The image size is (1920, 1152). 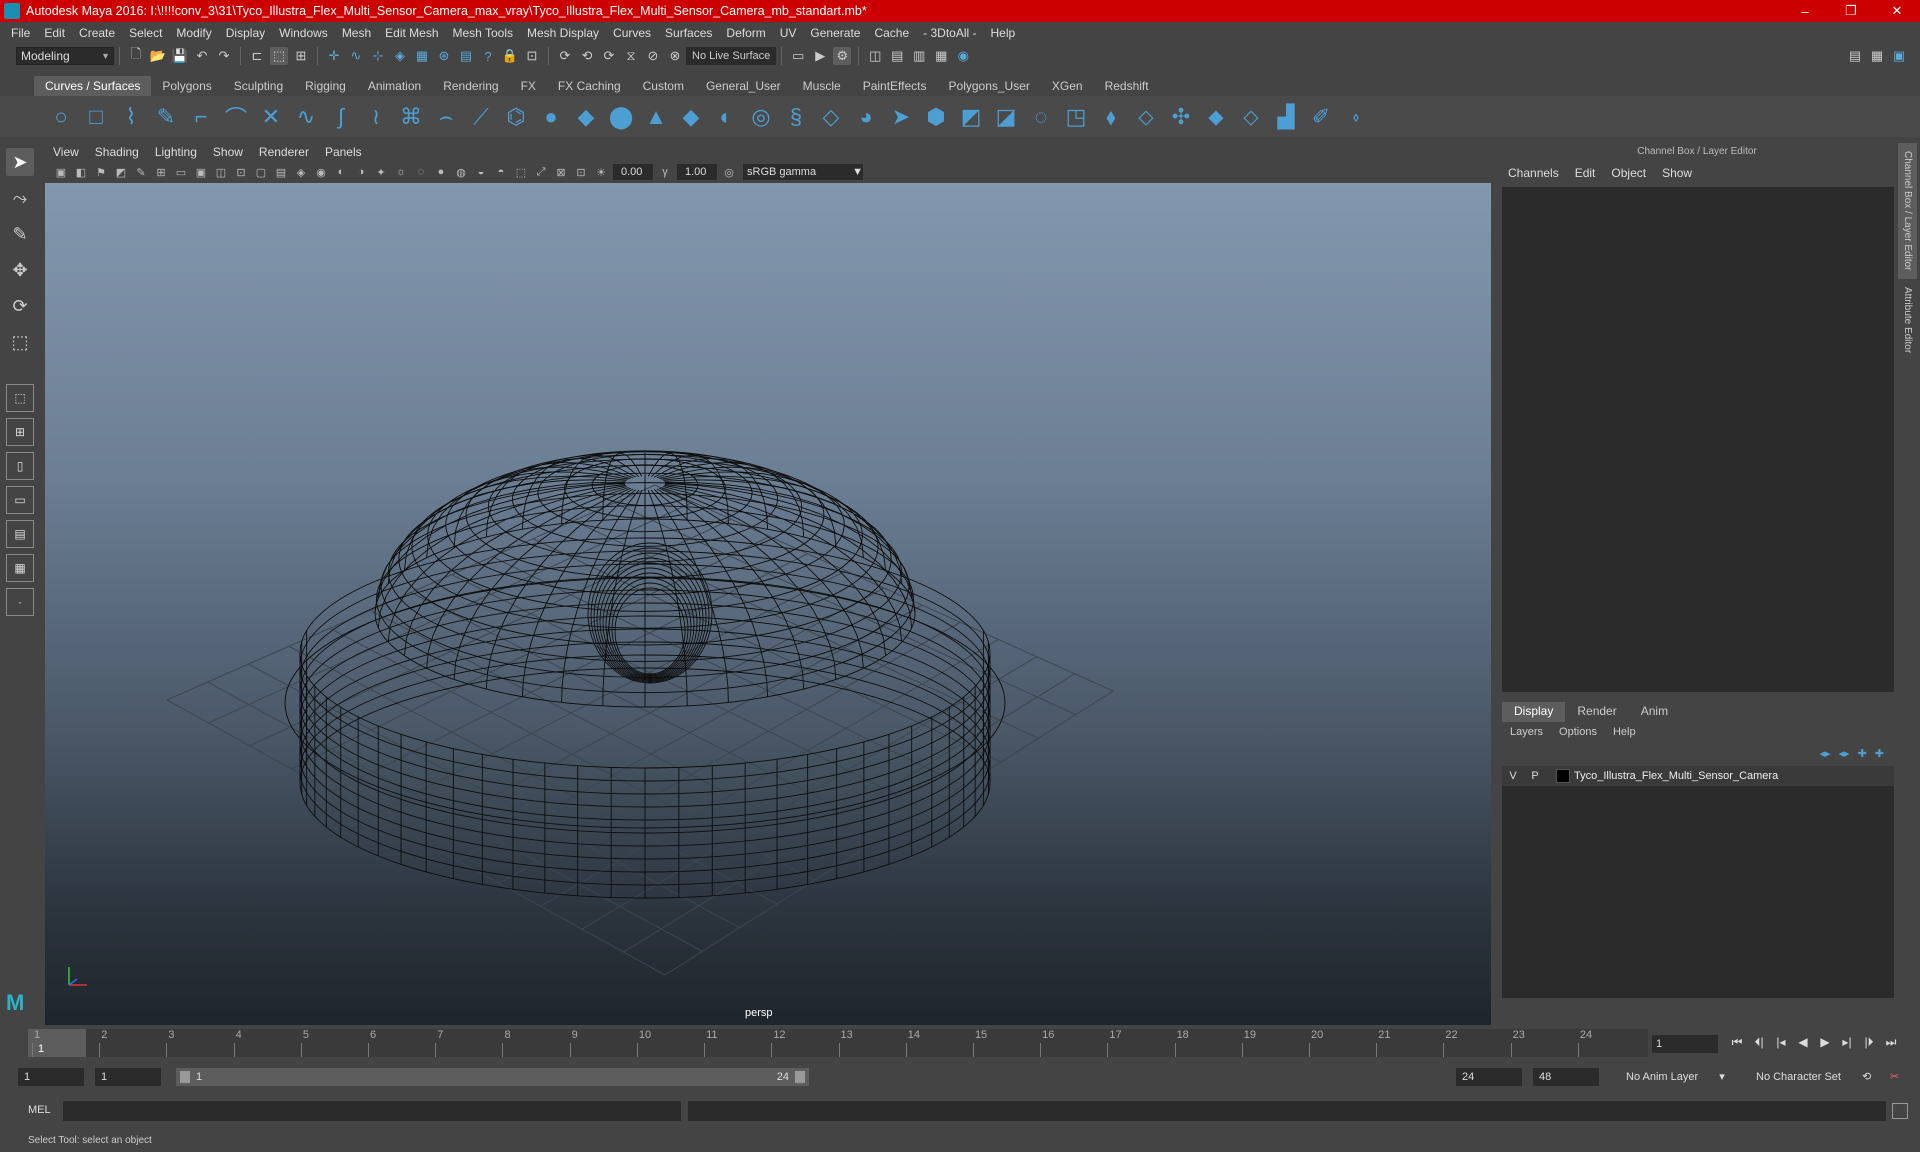 What do you see at coordinates (1907, 211) in the screenshot?
I see `tab-channel-box: Channel Box / Layer Editor` at bounding box center [1907, 211].